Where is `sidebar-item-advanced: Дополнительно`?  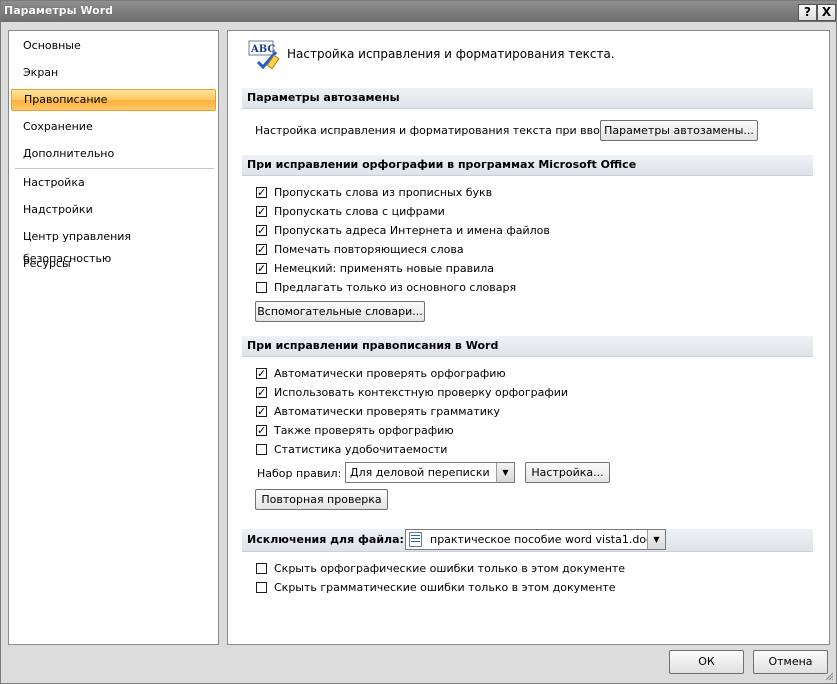
sidebar-item-advanced: Дополнительно is located at coordinates (113, 154).